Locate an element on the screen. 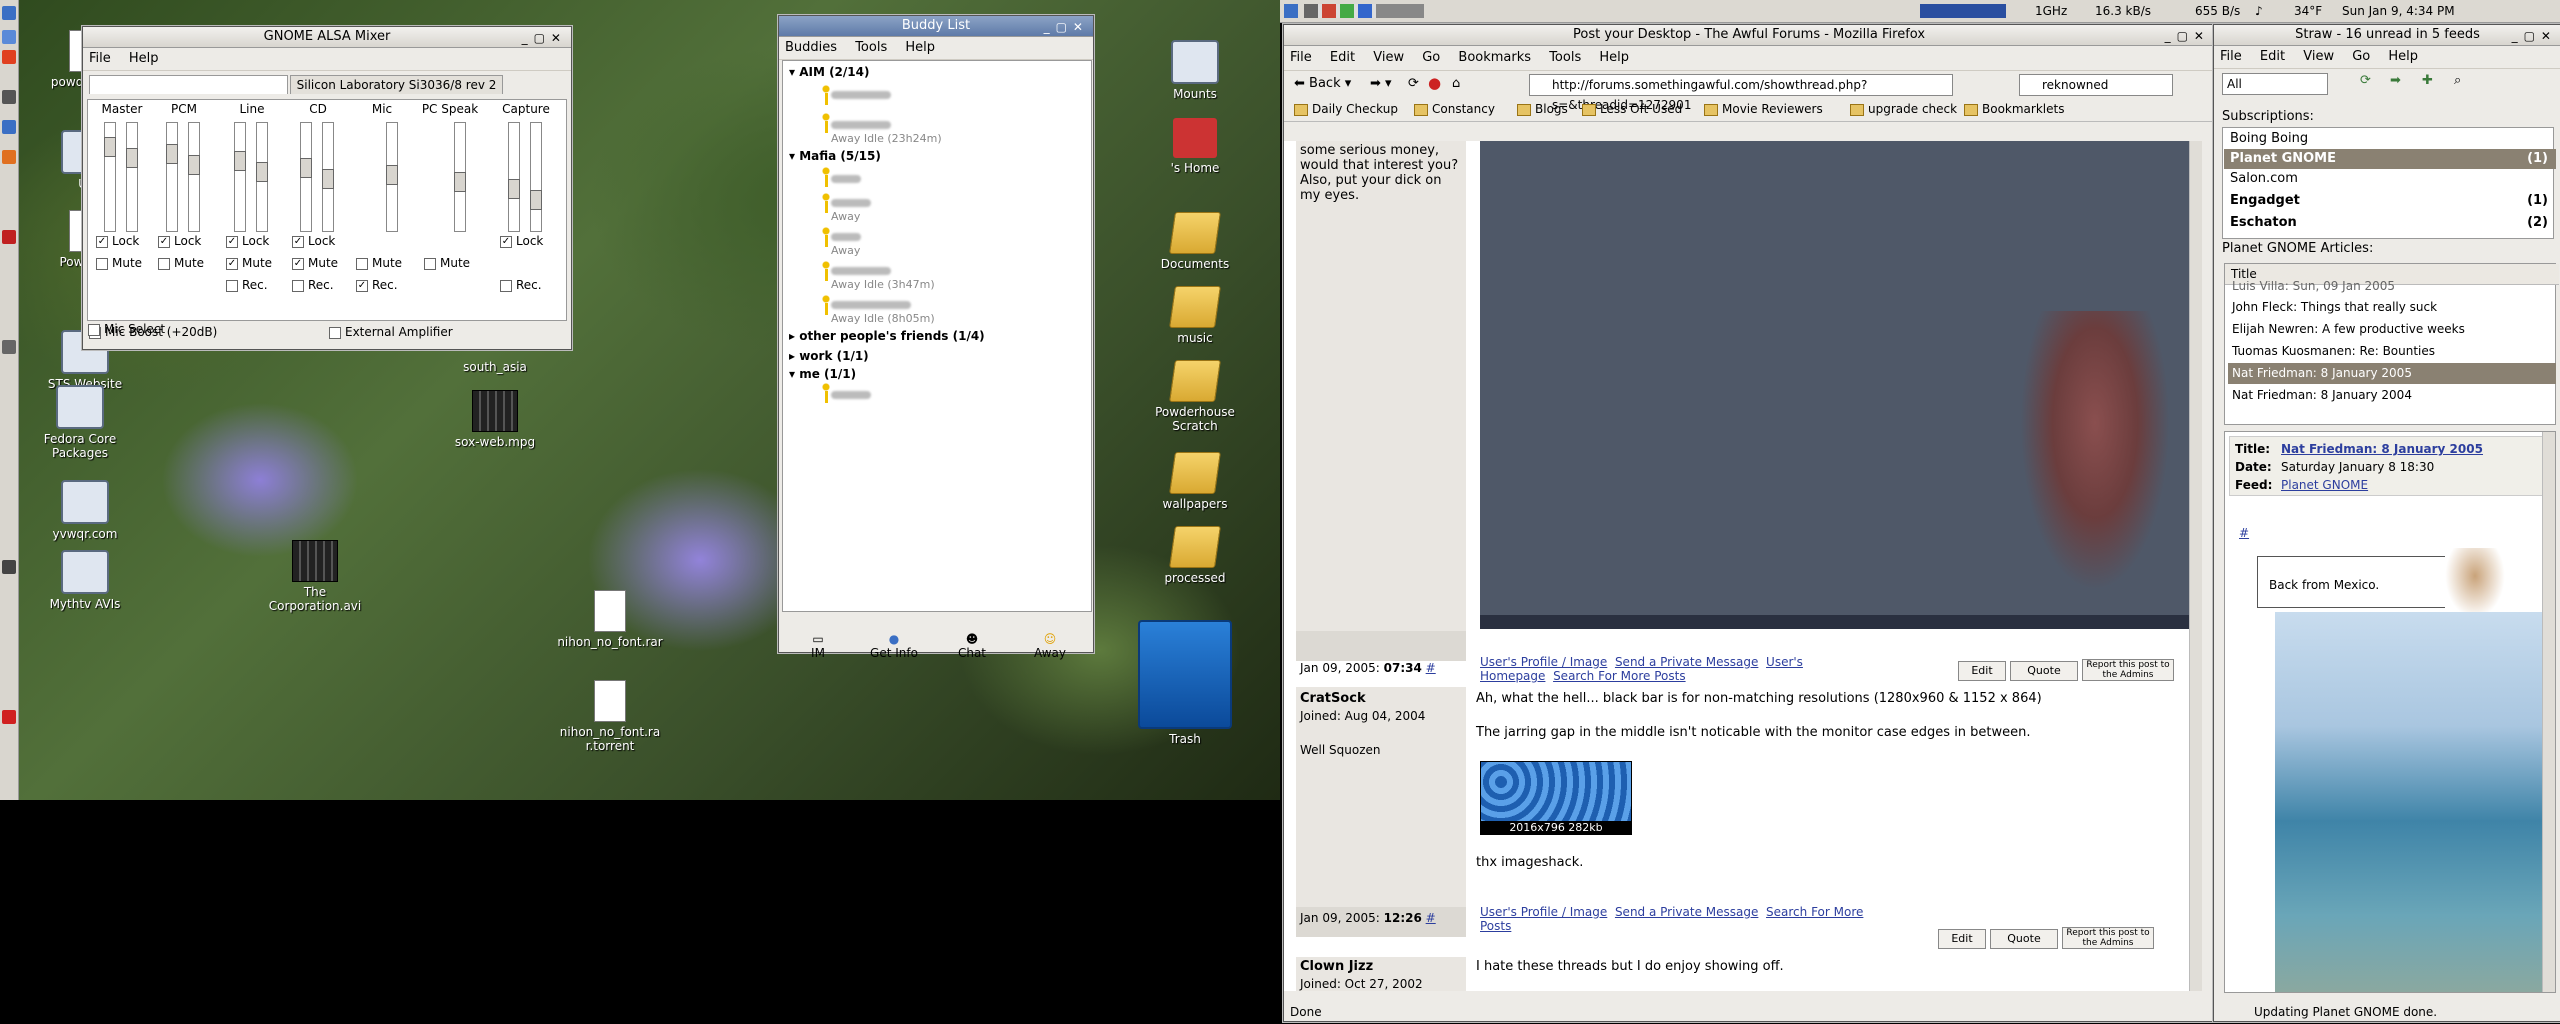 The image size is (2560, 1024). bookmark-item: Less Oft Used is located at coordinates (1632, 109).